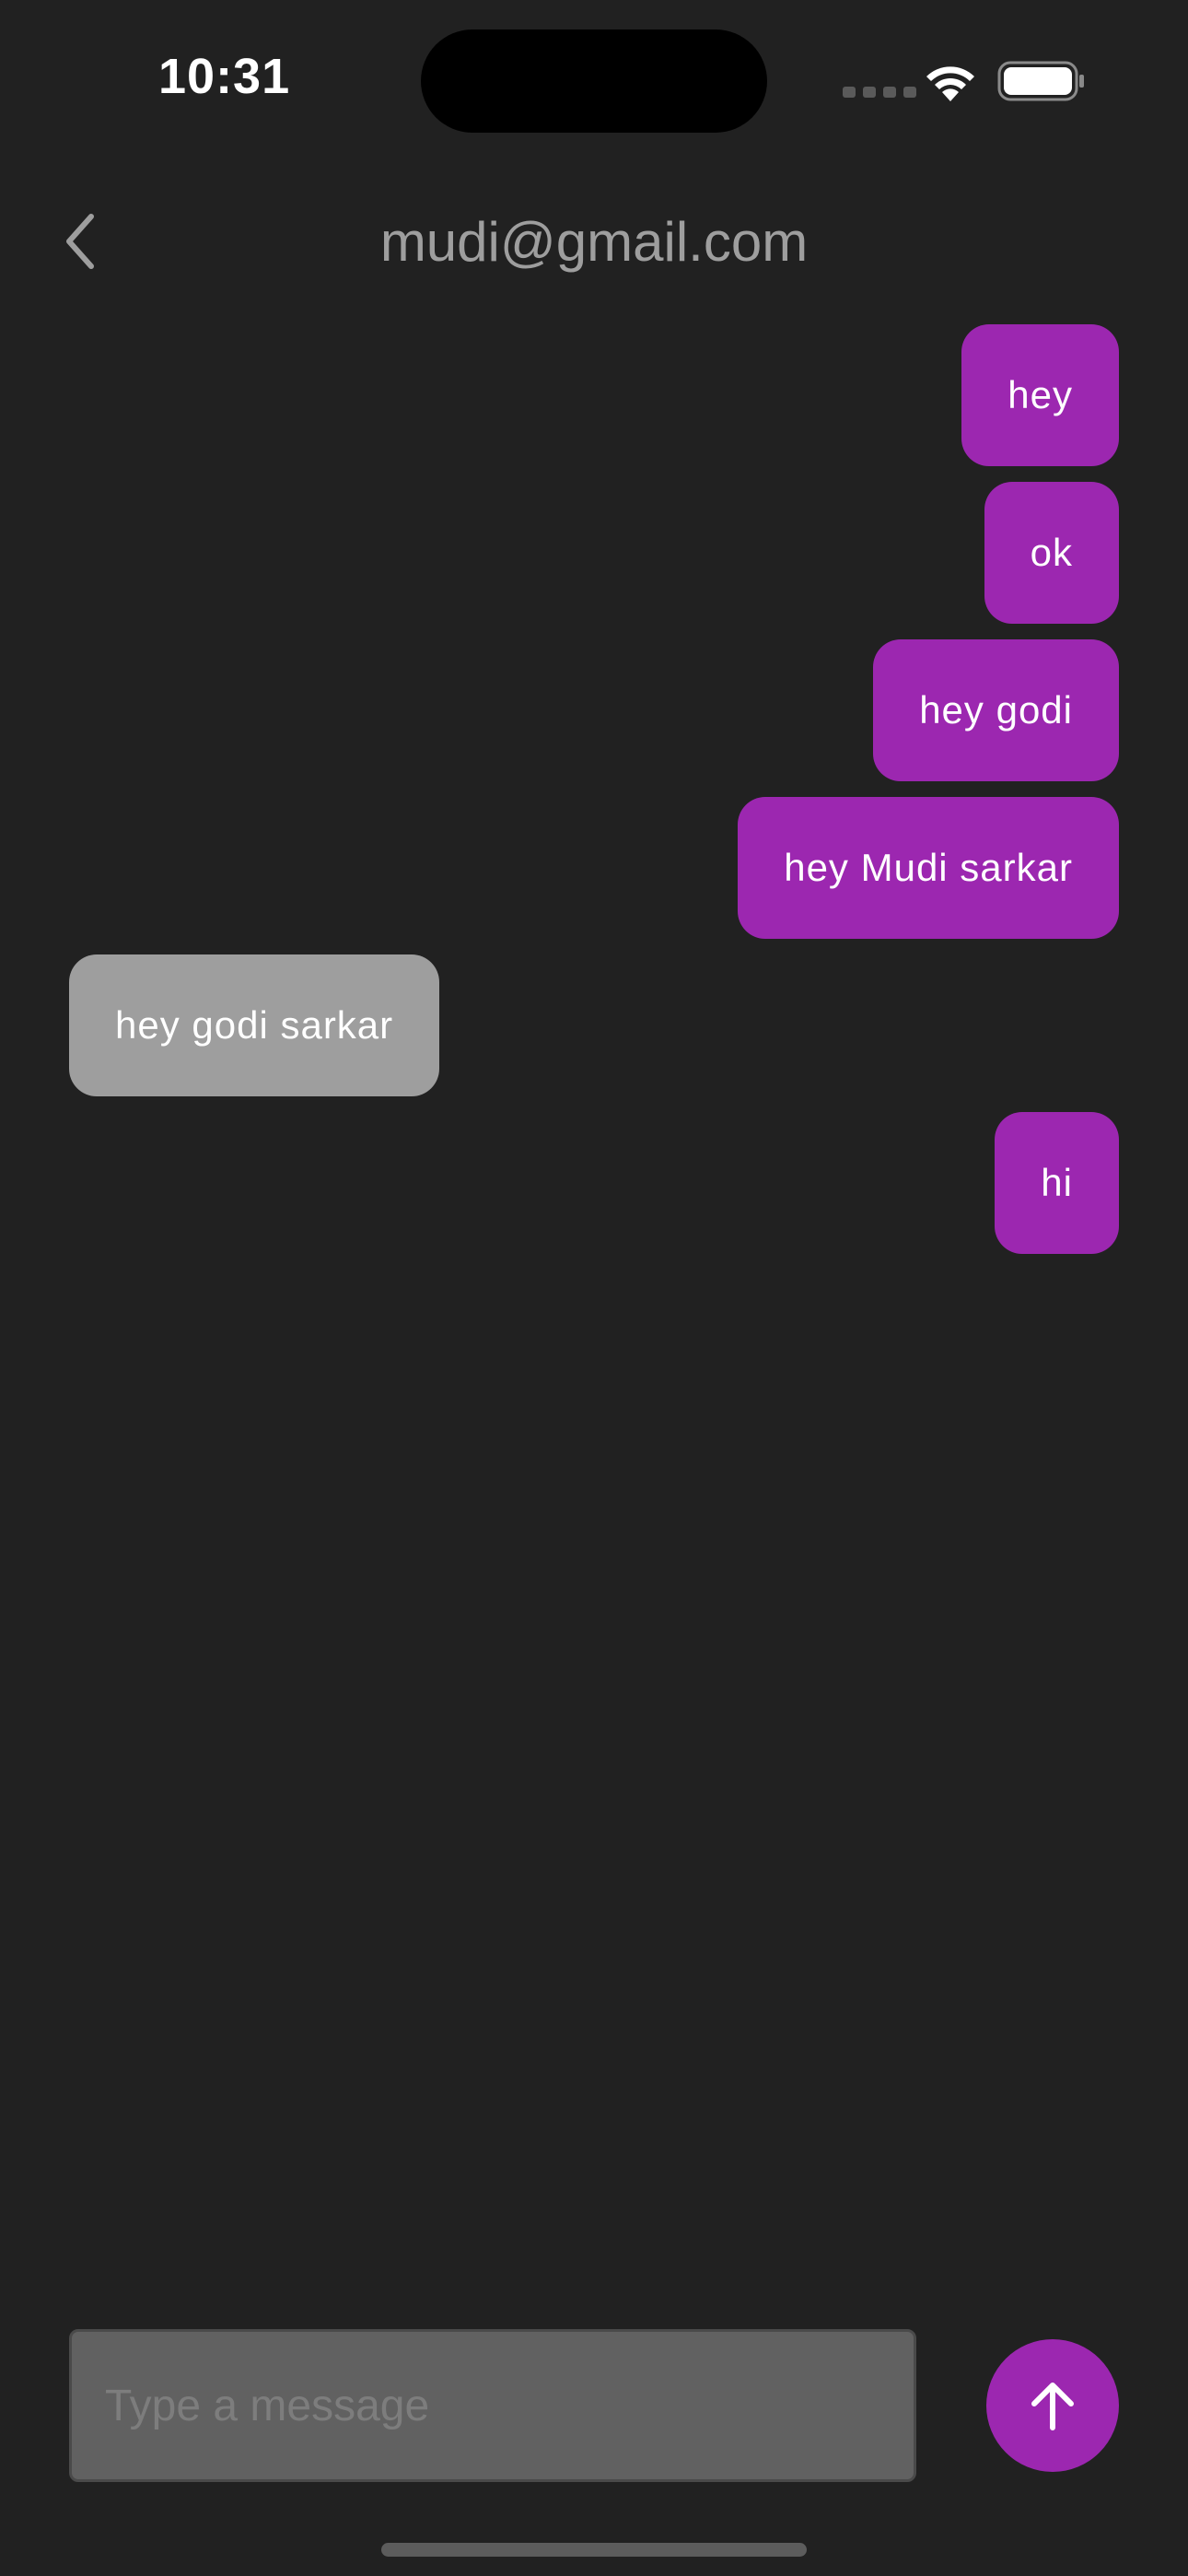  Describe the element at coordinates (594, 395) in the screenshot. I see `message-row: hey` at that location.